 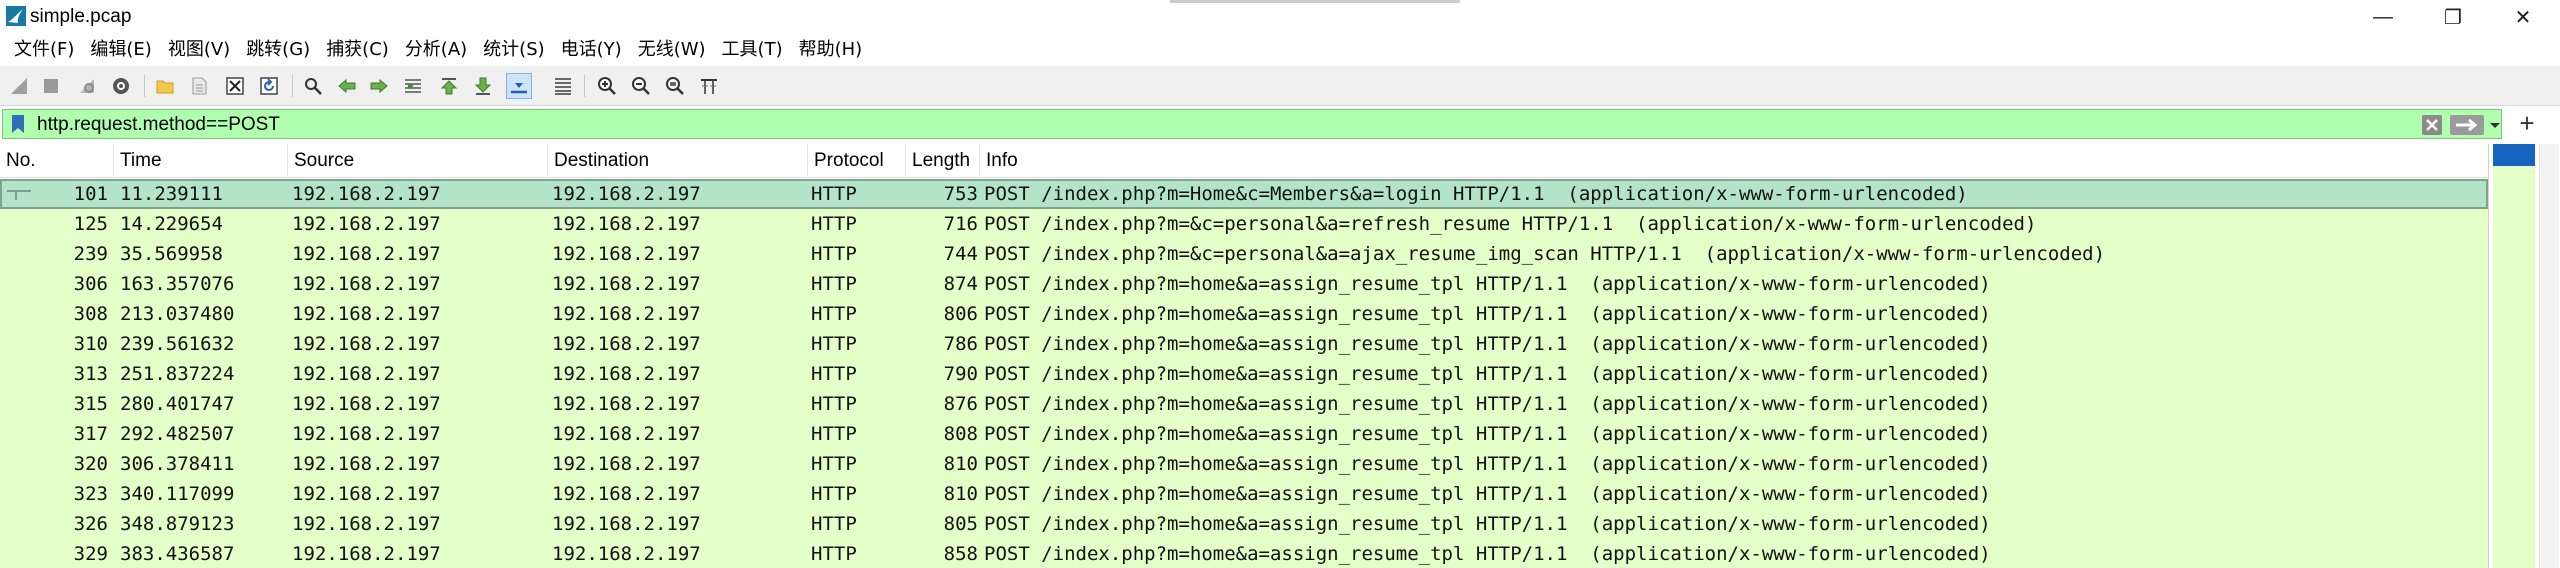 I want to click on restart-capture-button, so click(x=87, y=86).